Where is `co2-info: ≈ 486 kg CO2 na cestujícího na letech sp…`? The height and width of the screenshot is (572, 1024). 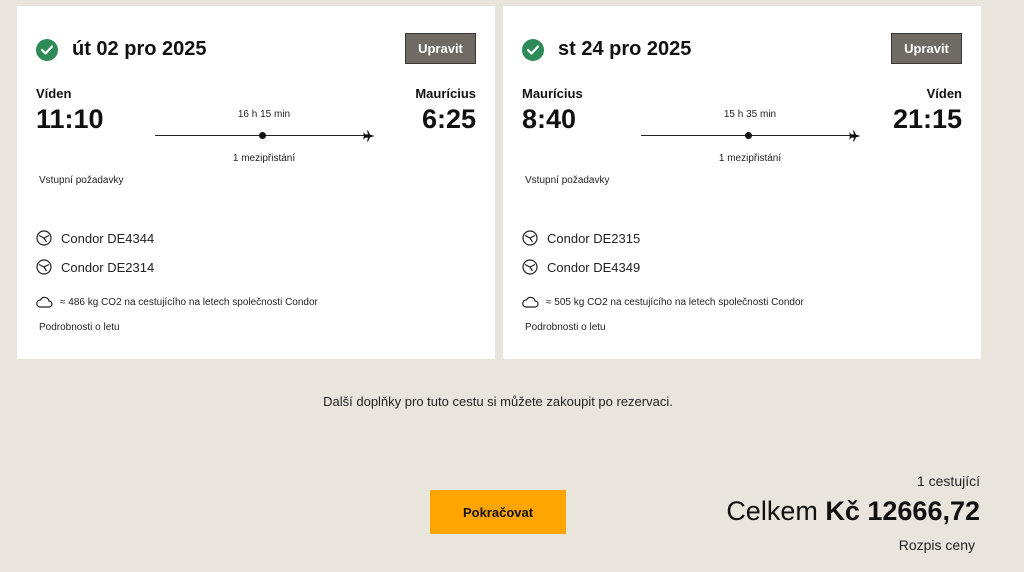
co2-info: ≈ 486 kg CO2 na cestujícího na letech sp… is located at coordinates (177, 302).